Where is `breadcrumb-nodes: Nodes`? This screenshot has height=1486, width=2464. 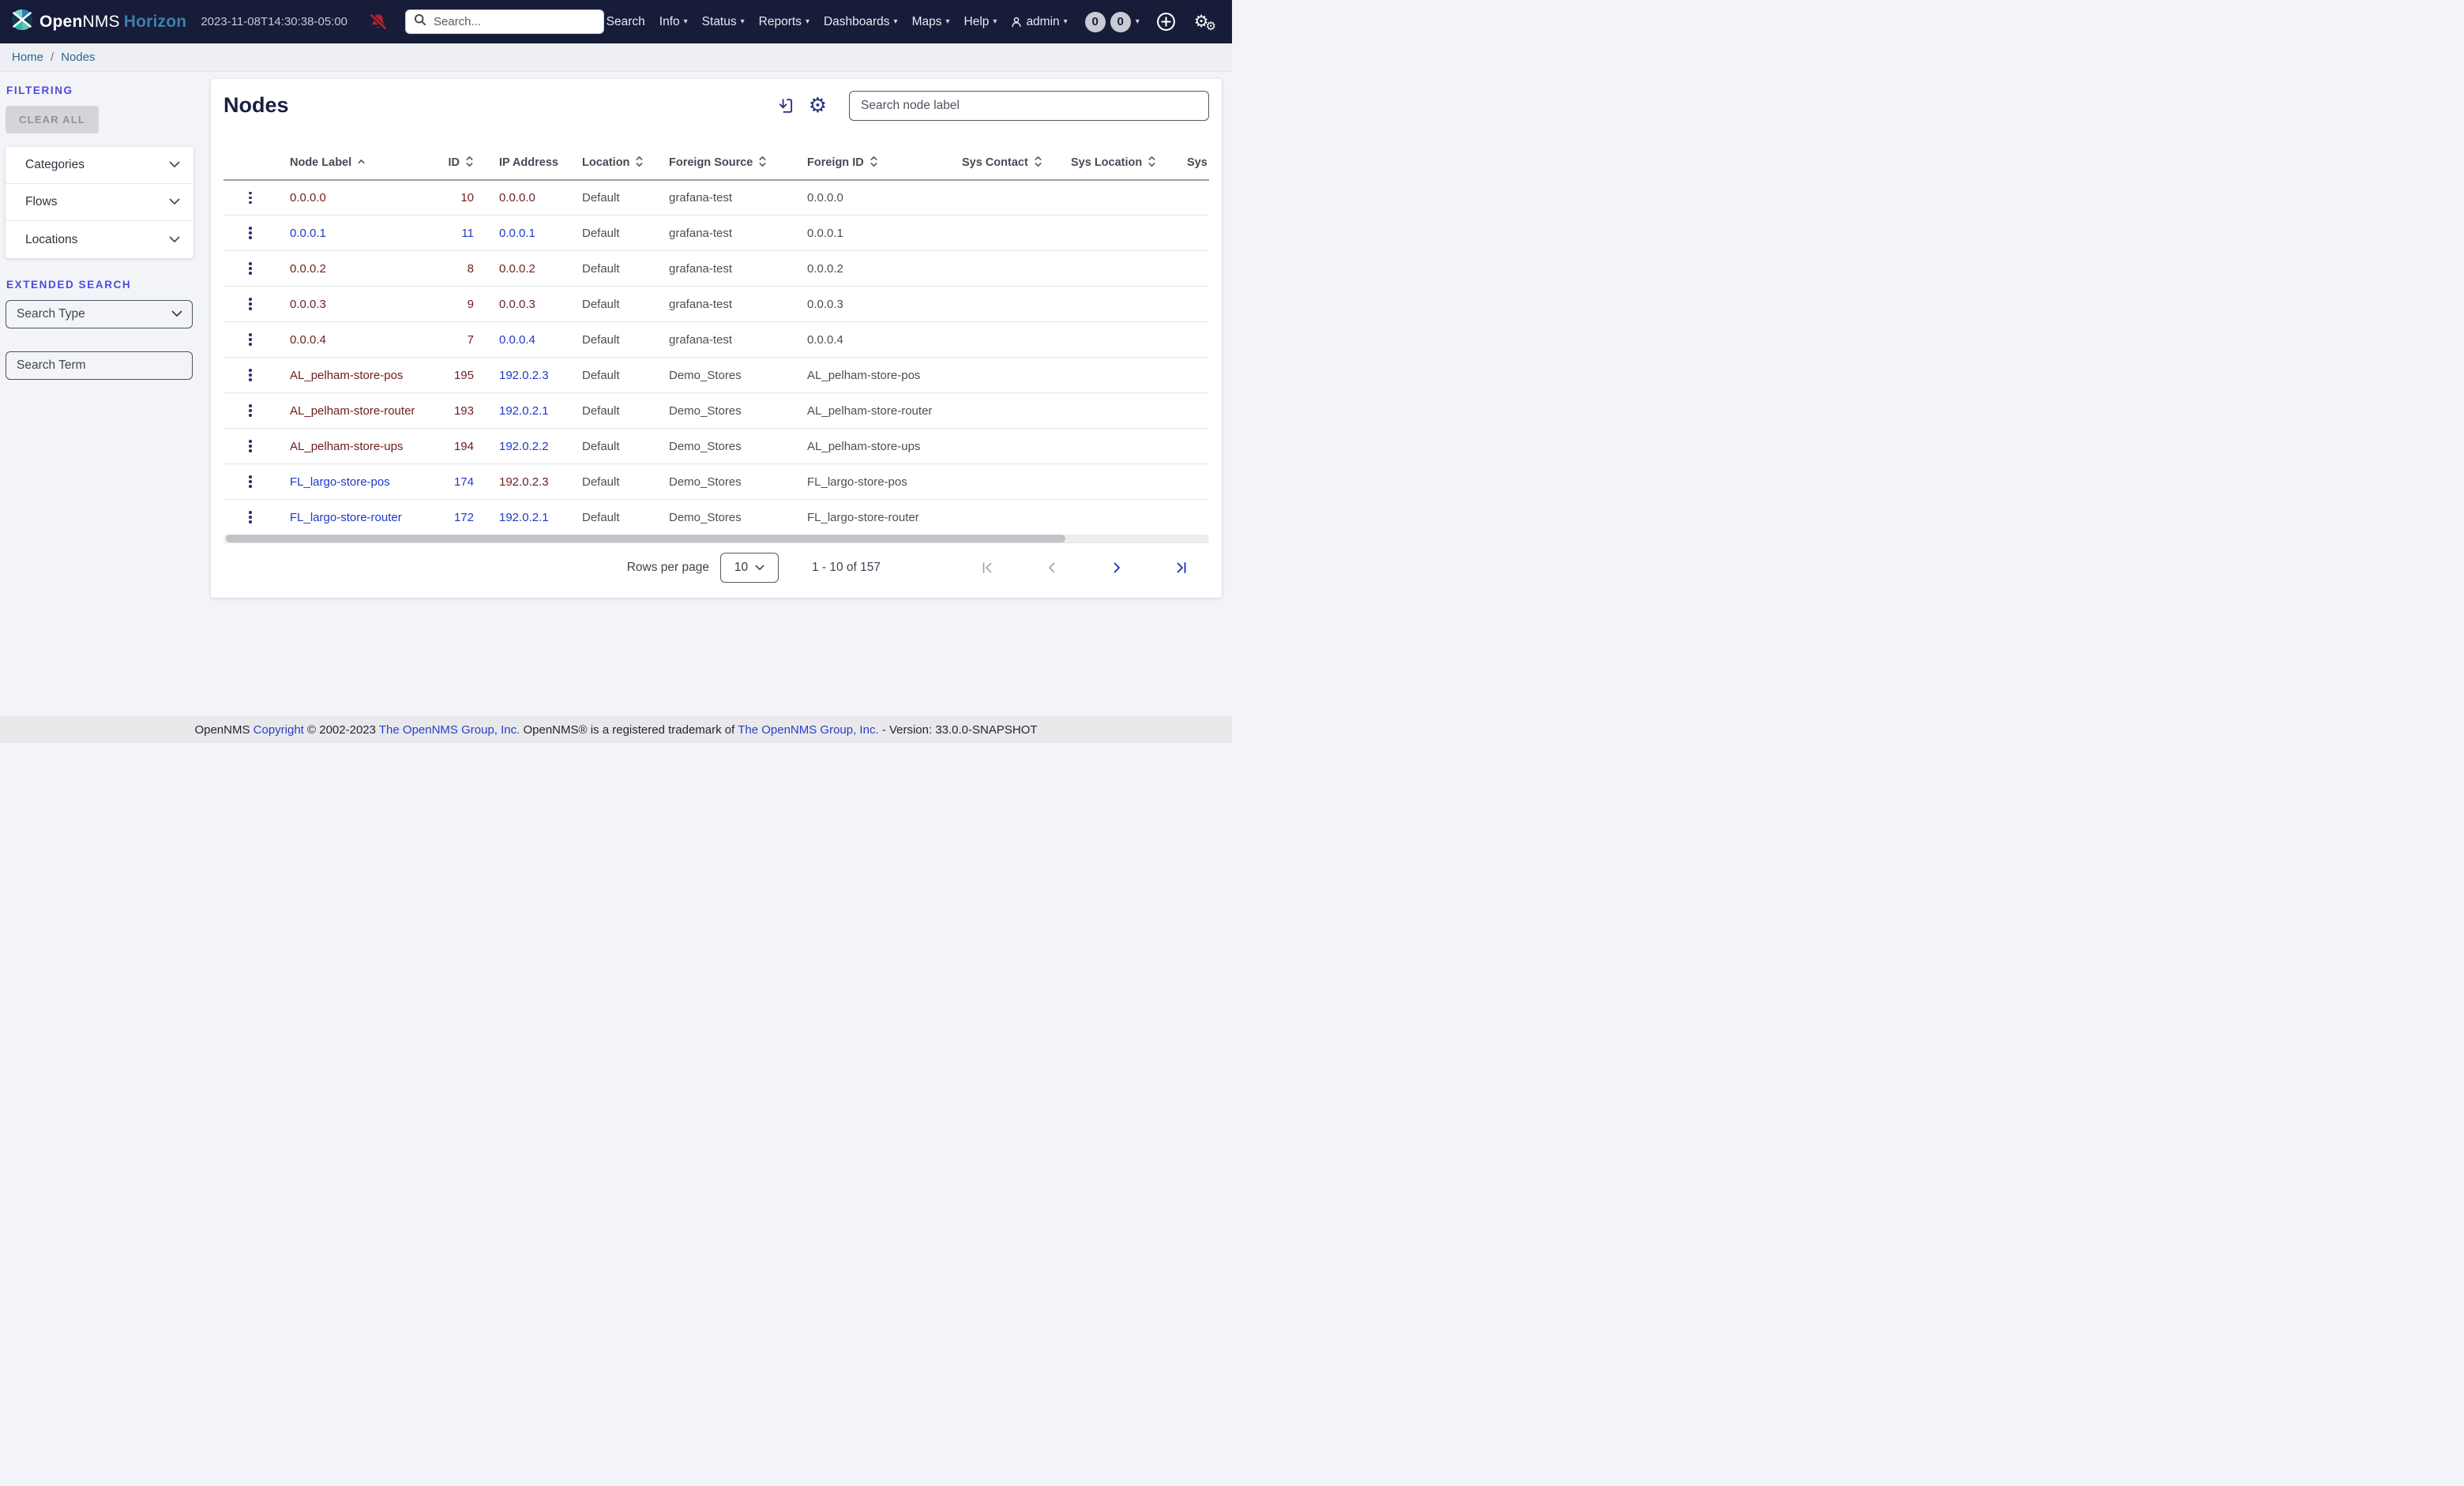 breadcrumb-nodes: Nodes is located at coordinates (78, 58).